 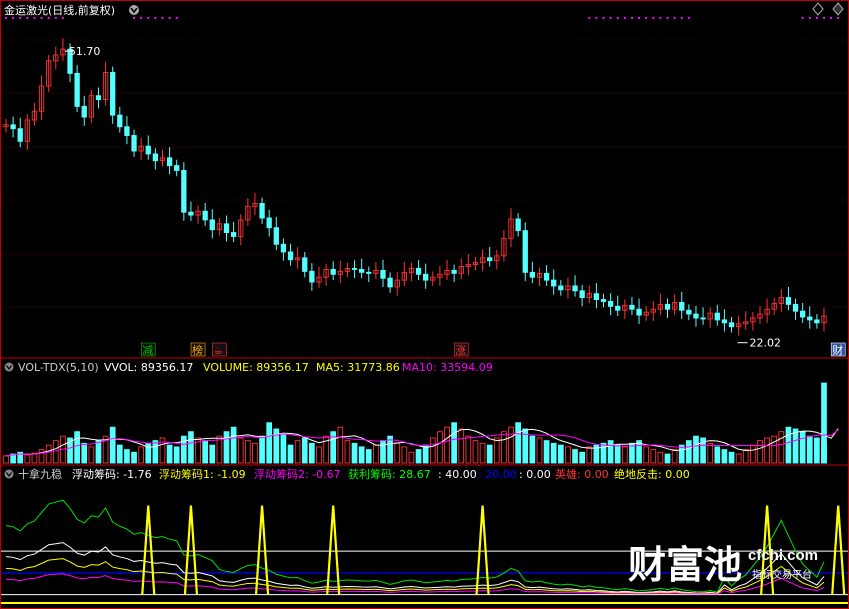 I want to click on price-marker-text: 财, so click(x=837, y=350).